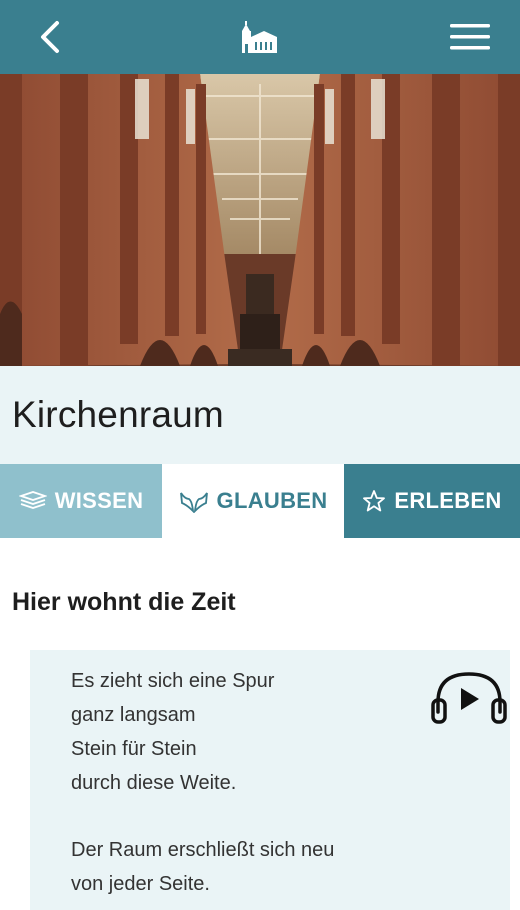  What do you see at coordinates (193, 502) in the screenshot?
I see `praying-hands-icon` at bounding box center [193, 502].